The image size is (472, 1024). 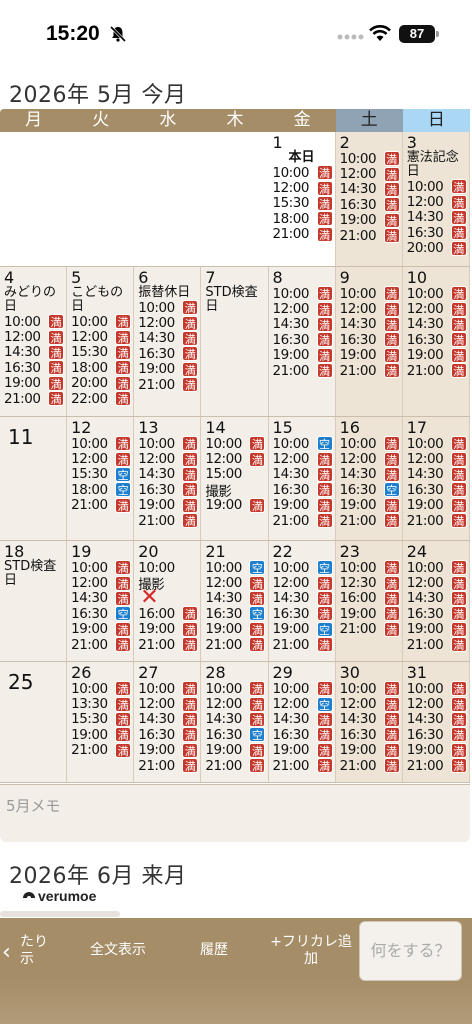 I want to click on calendar-day-cell: 1 本日 10:00 満 12:00 満 15:30 満 18:00 満 21:00 満, so click(x=302, y=199).